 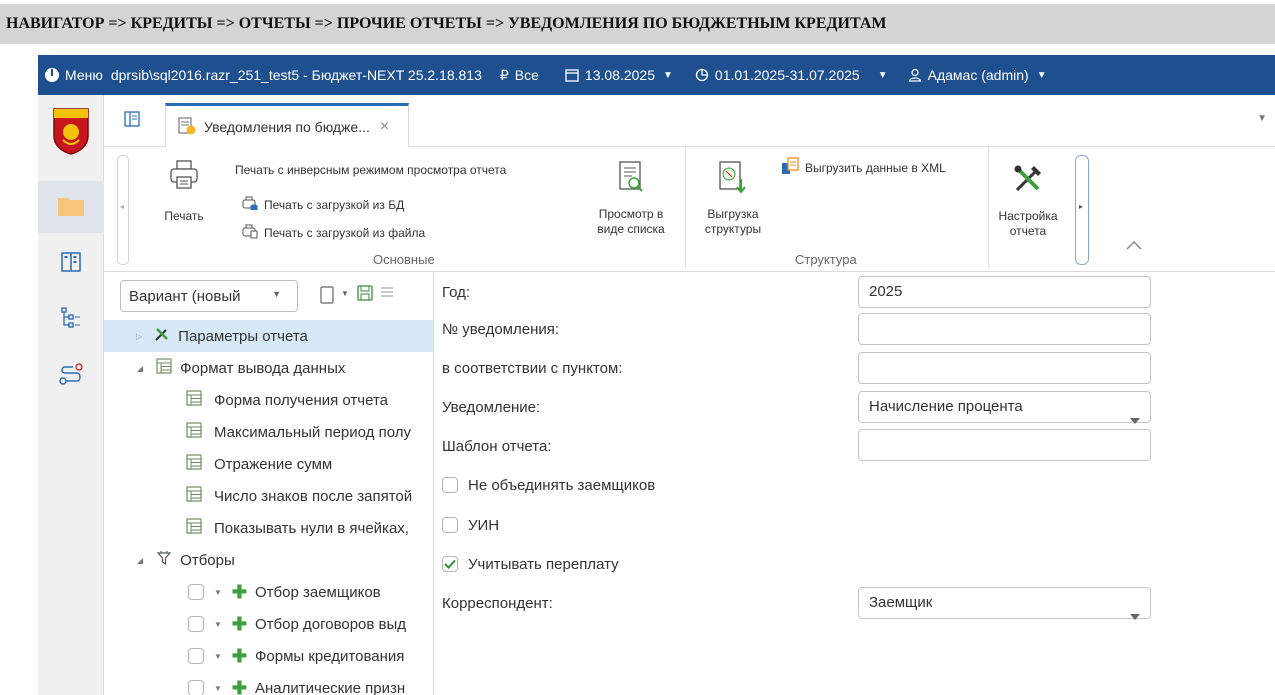 What do you see at coordinates (71, 263) in the screenshot?
I see `layout-button` at bounding box center [71, 263].